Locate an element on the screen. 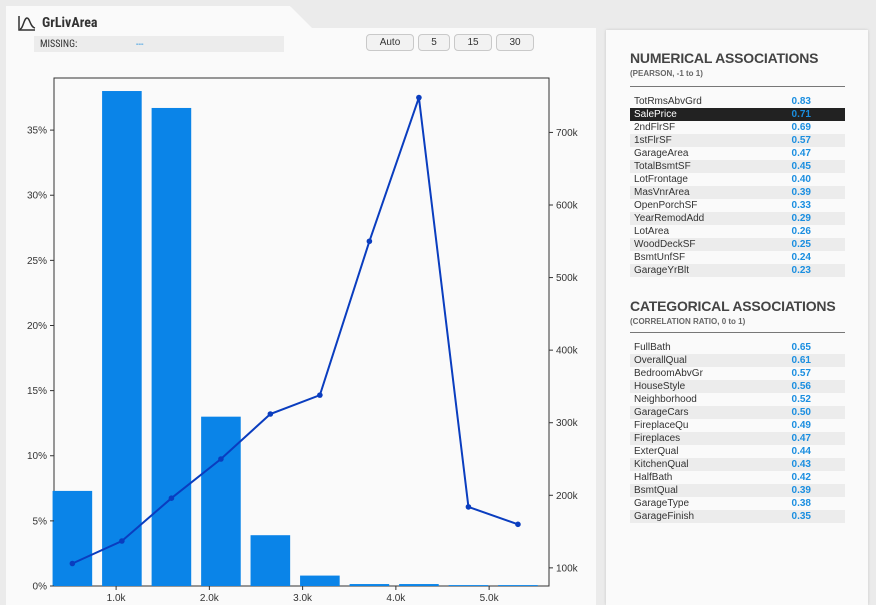 This screenshot has width=876, height=605. categorical-association-row: GarageType 0.38 is located at coordinates (737, 503).